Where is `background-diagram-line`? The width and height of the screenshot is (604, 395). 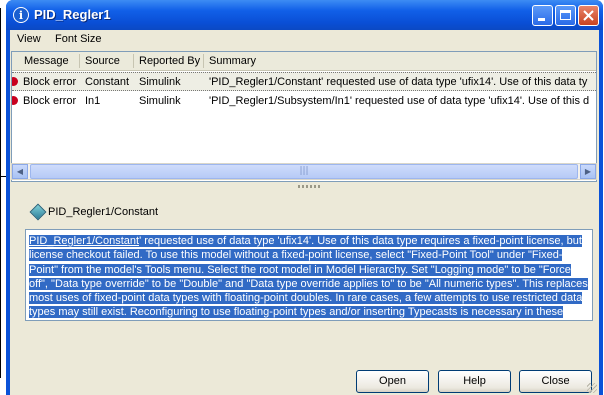 background-diagram-line is located at coordinates (0, 193).